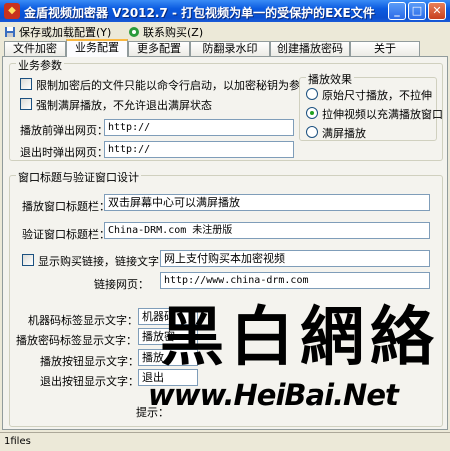  Describe the element at coordinates (267, 202) in the screenshot. I see `play-title-input: 双击屏幕中心可以满屏播放` at that location.